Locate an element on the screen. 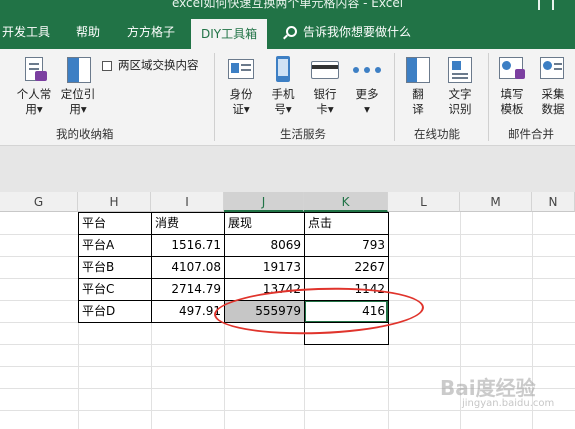 Image resolution: width=575 pixels, height=429 pixels. formula-bar-area is located at coordinates (287, 169).